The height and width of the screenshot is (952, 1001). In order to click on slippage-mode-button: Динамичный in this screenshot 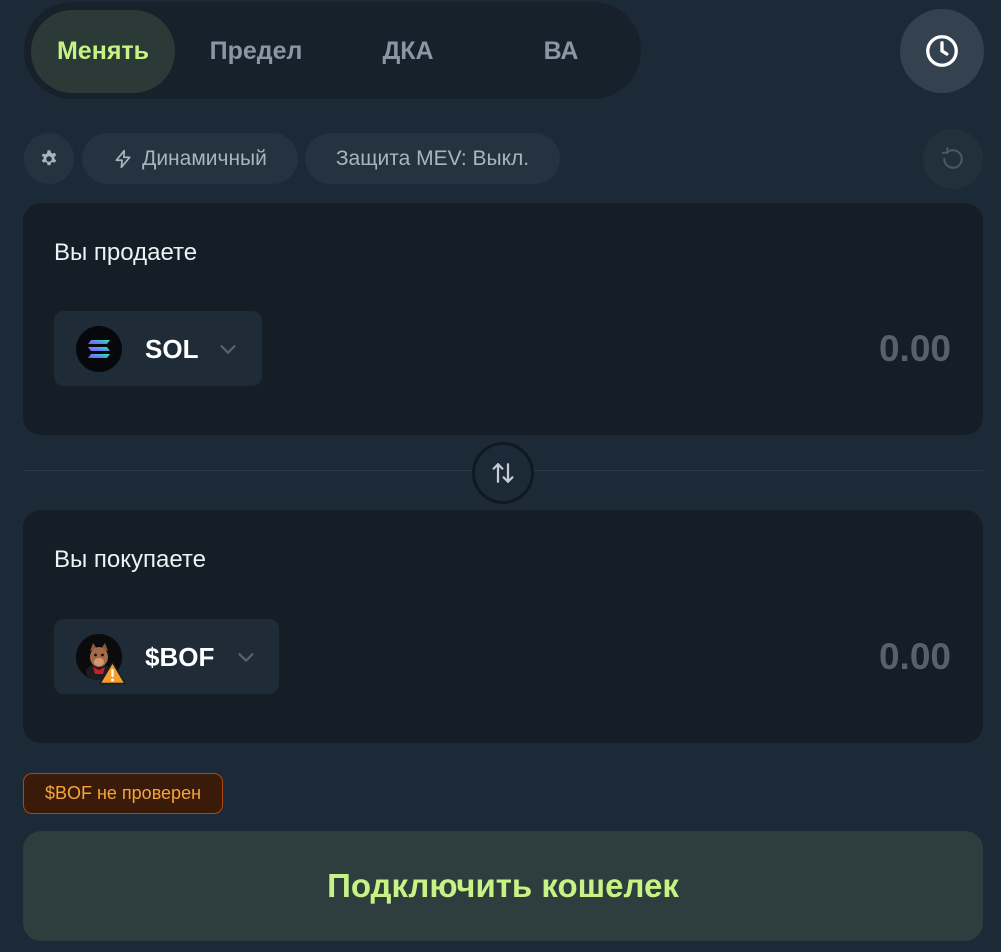, I will do `click(190, 158)`.